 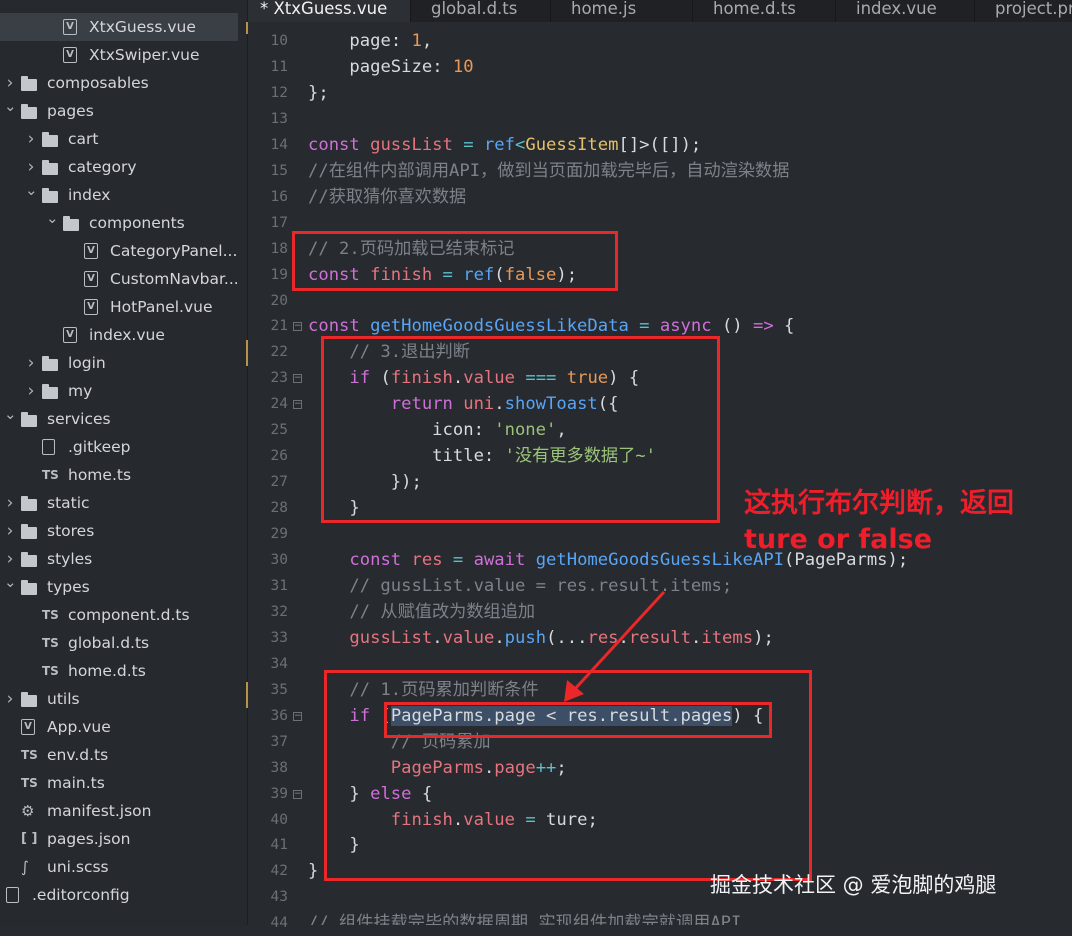 What do you see at coordinates (279, 196) in the screenshot?
I see `line-number: 16` at bounding box center [279, 196].